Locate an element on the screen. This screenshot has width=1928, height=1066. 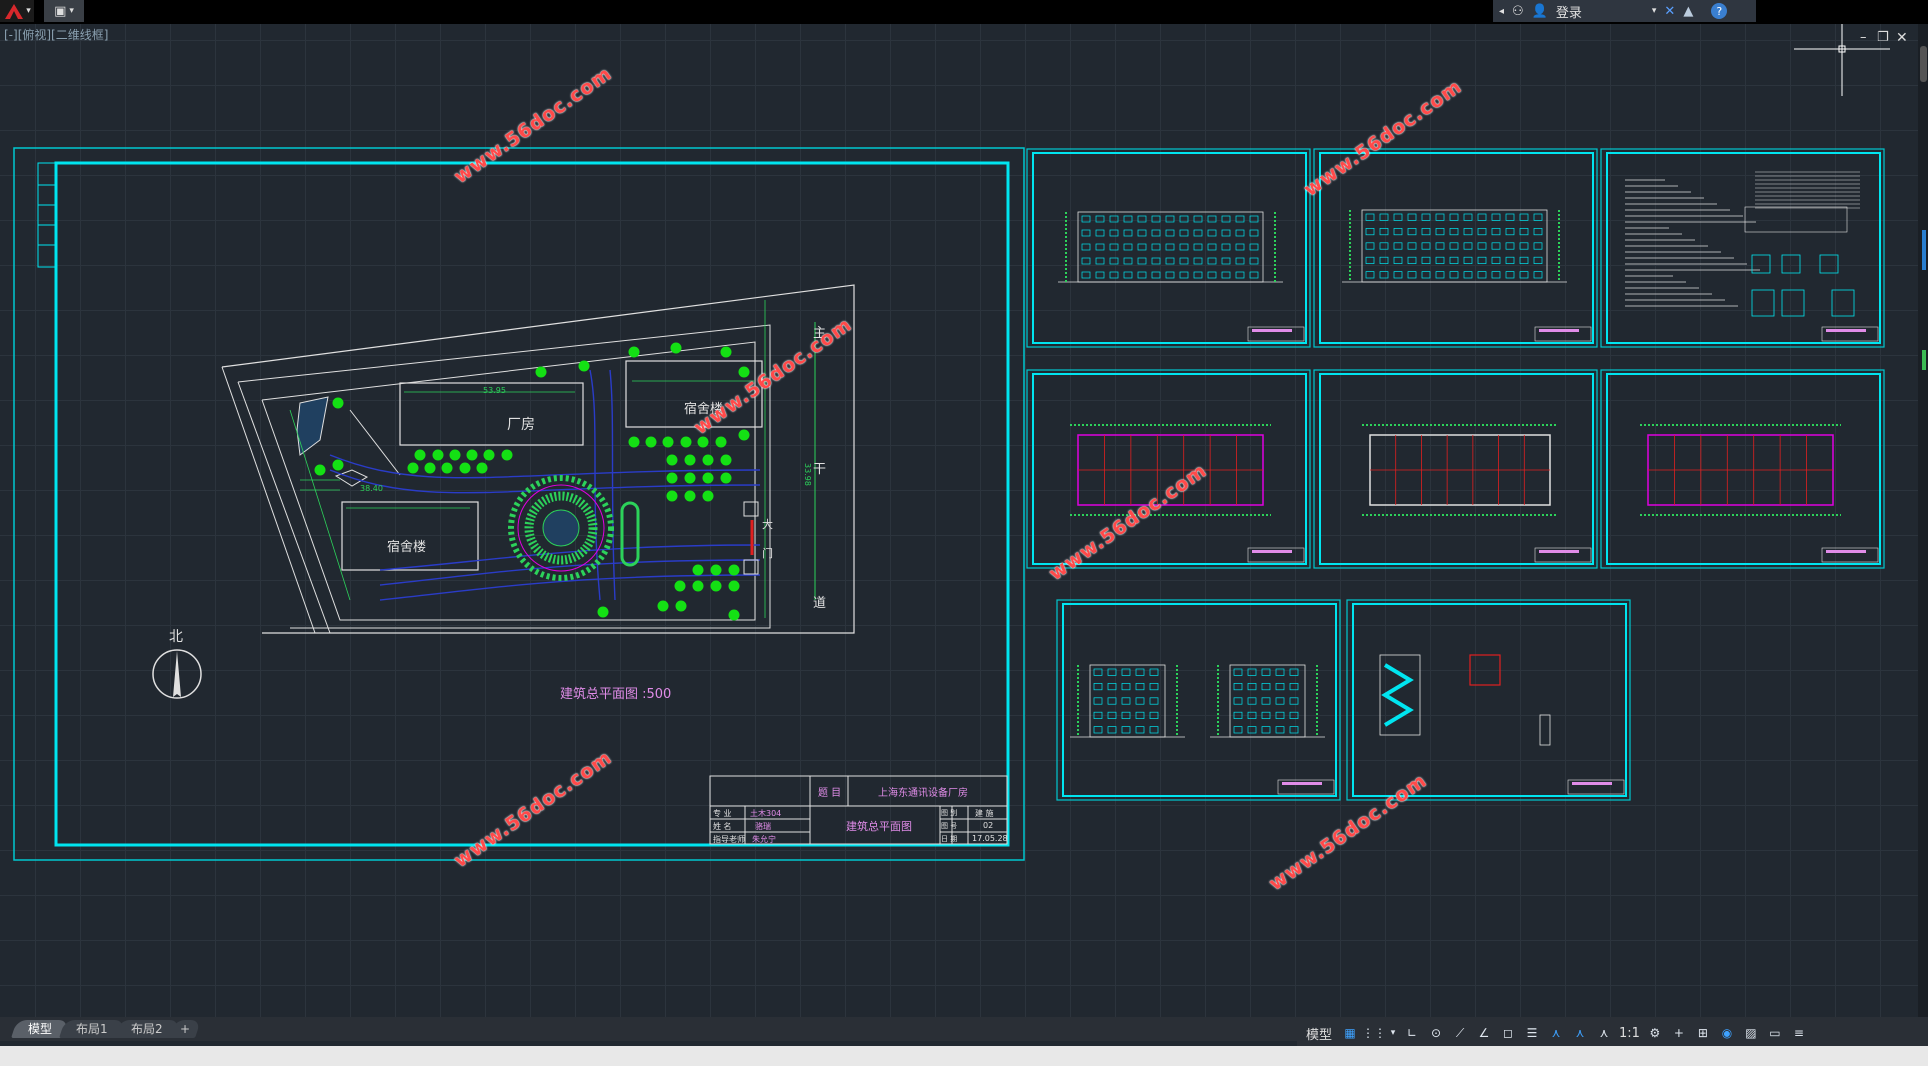
exchange-icon: ✕ is located at coordinates (1669, 11).